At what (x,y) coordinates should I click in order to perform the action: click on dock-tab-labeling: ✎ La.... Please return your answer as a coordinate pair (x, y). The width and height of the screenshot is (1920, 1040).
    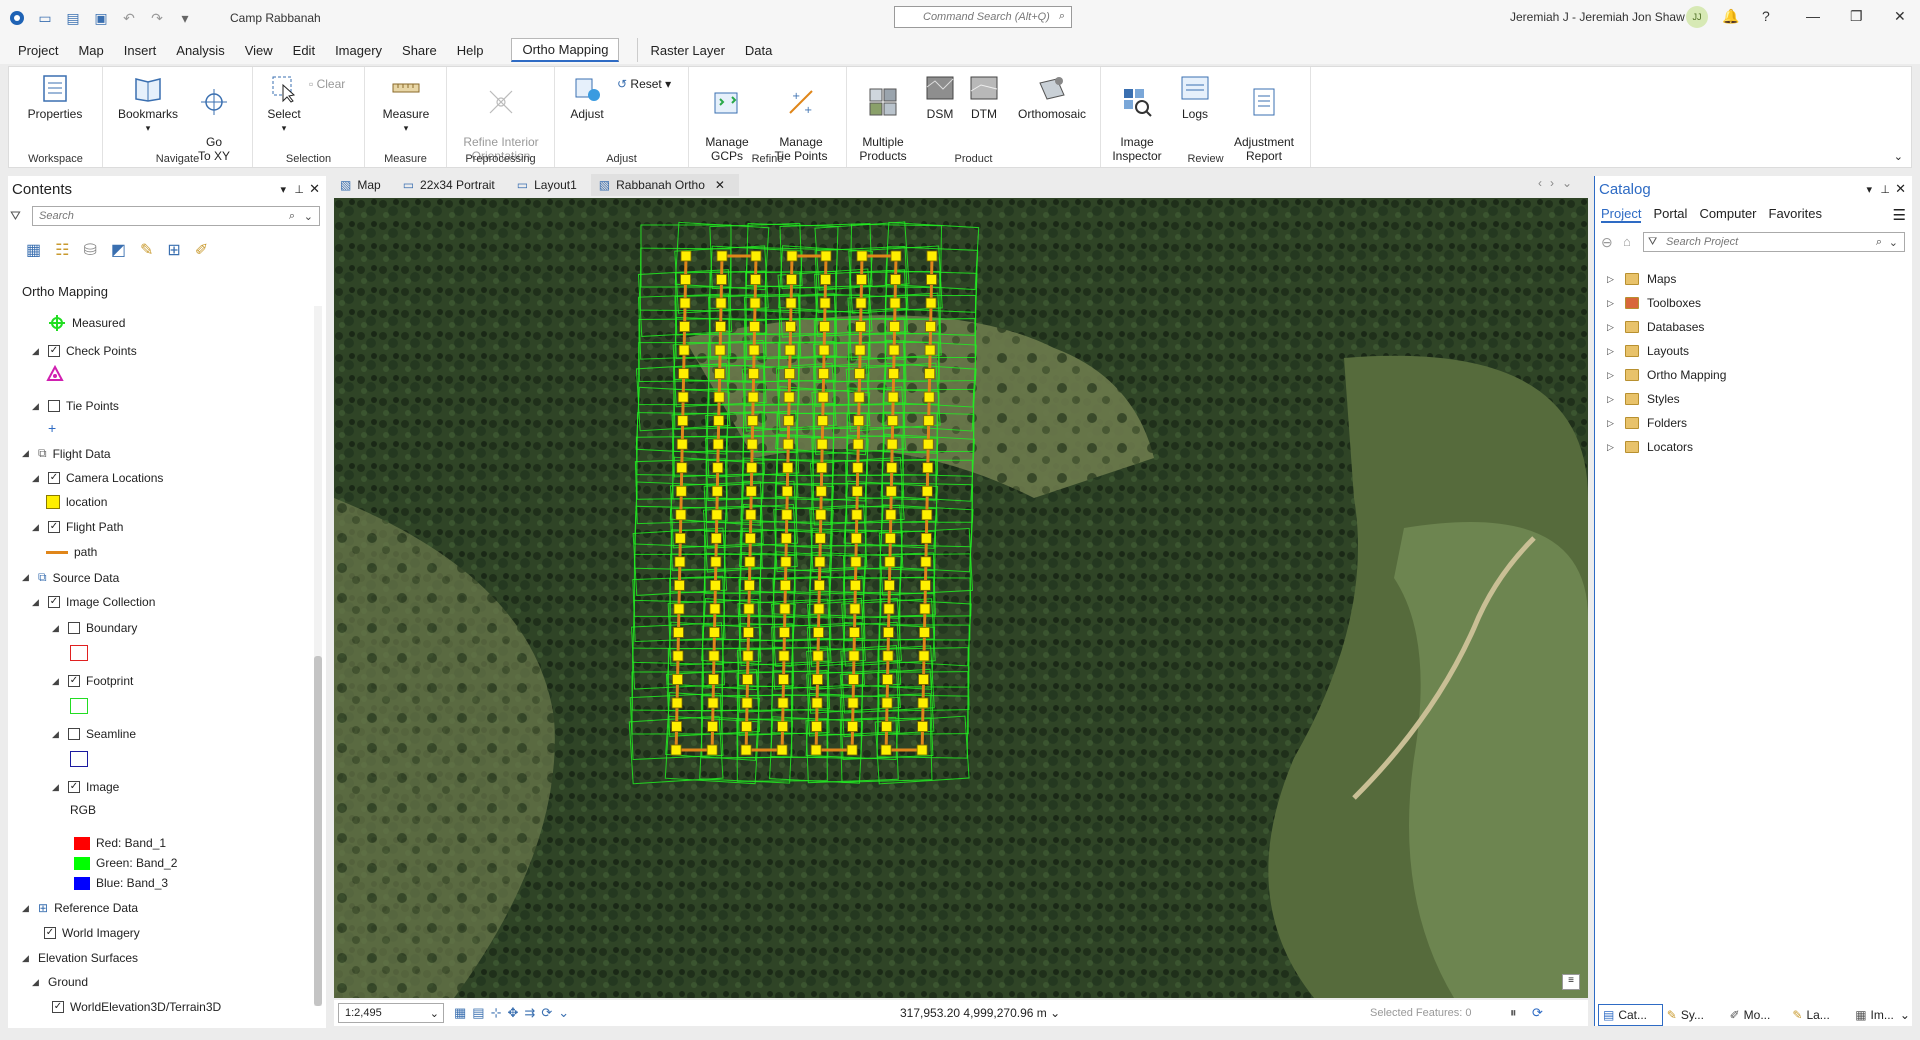
    Looking at the image, I should click on (1819, 1015).